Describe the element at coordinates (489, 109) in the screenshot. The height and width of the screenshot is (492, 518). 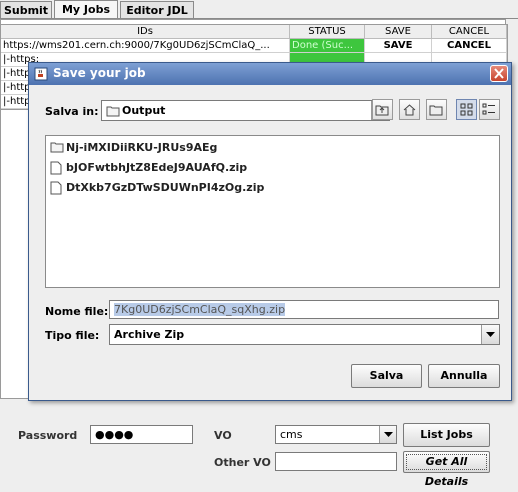
I see `details-view-icon` at that location.